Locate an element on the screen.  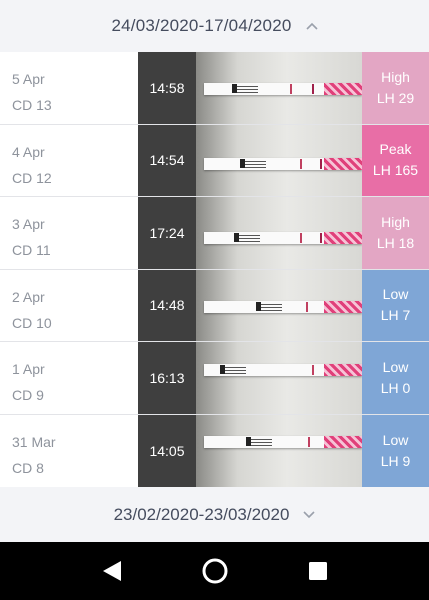
test-time: 14:58 is located at coordinates (167, 88).